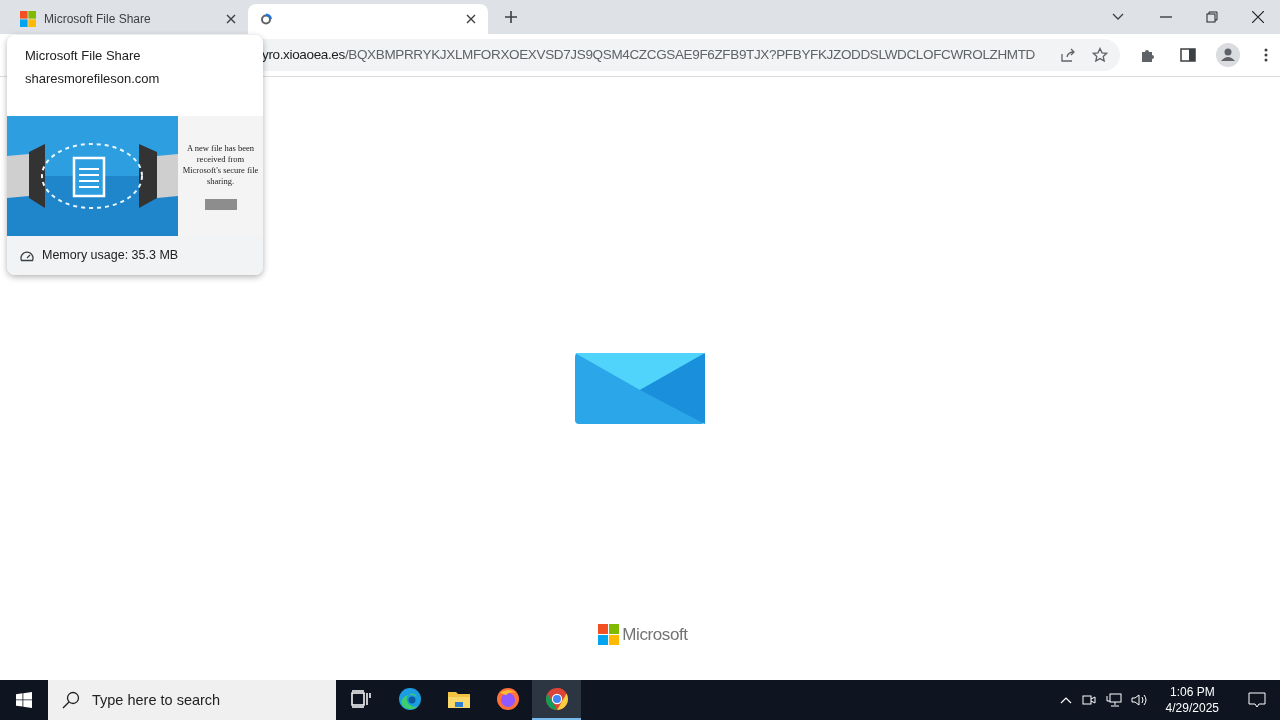  Describe the element at coordinates (27, 255) in the screenshot. I see `gauge-icon` at that location.